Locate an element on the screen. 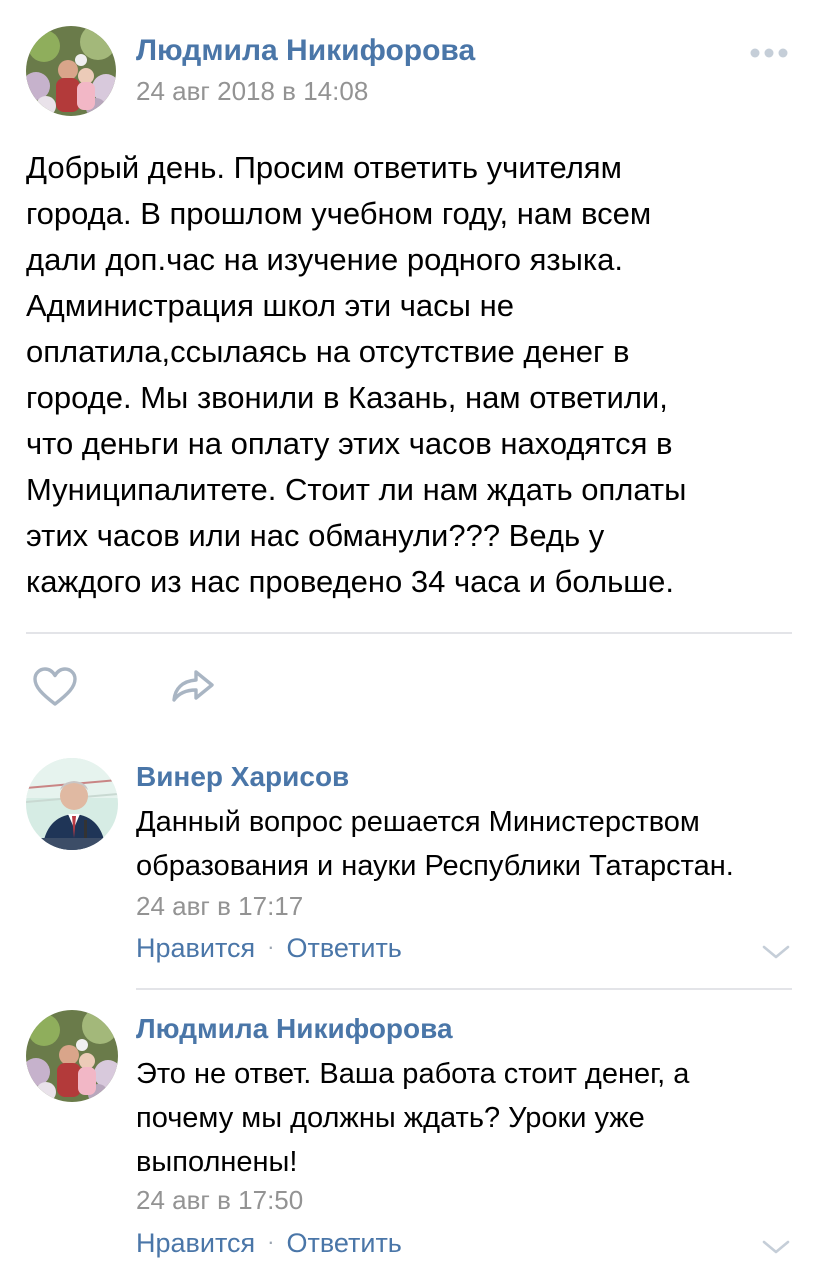  comment-text-line: Данный вопрос решается Министерством is located at coordinates (418, 822).